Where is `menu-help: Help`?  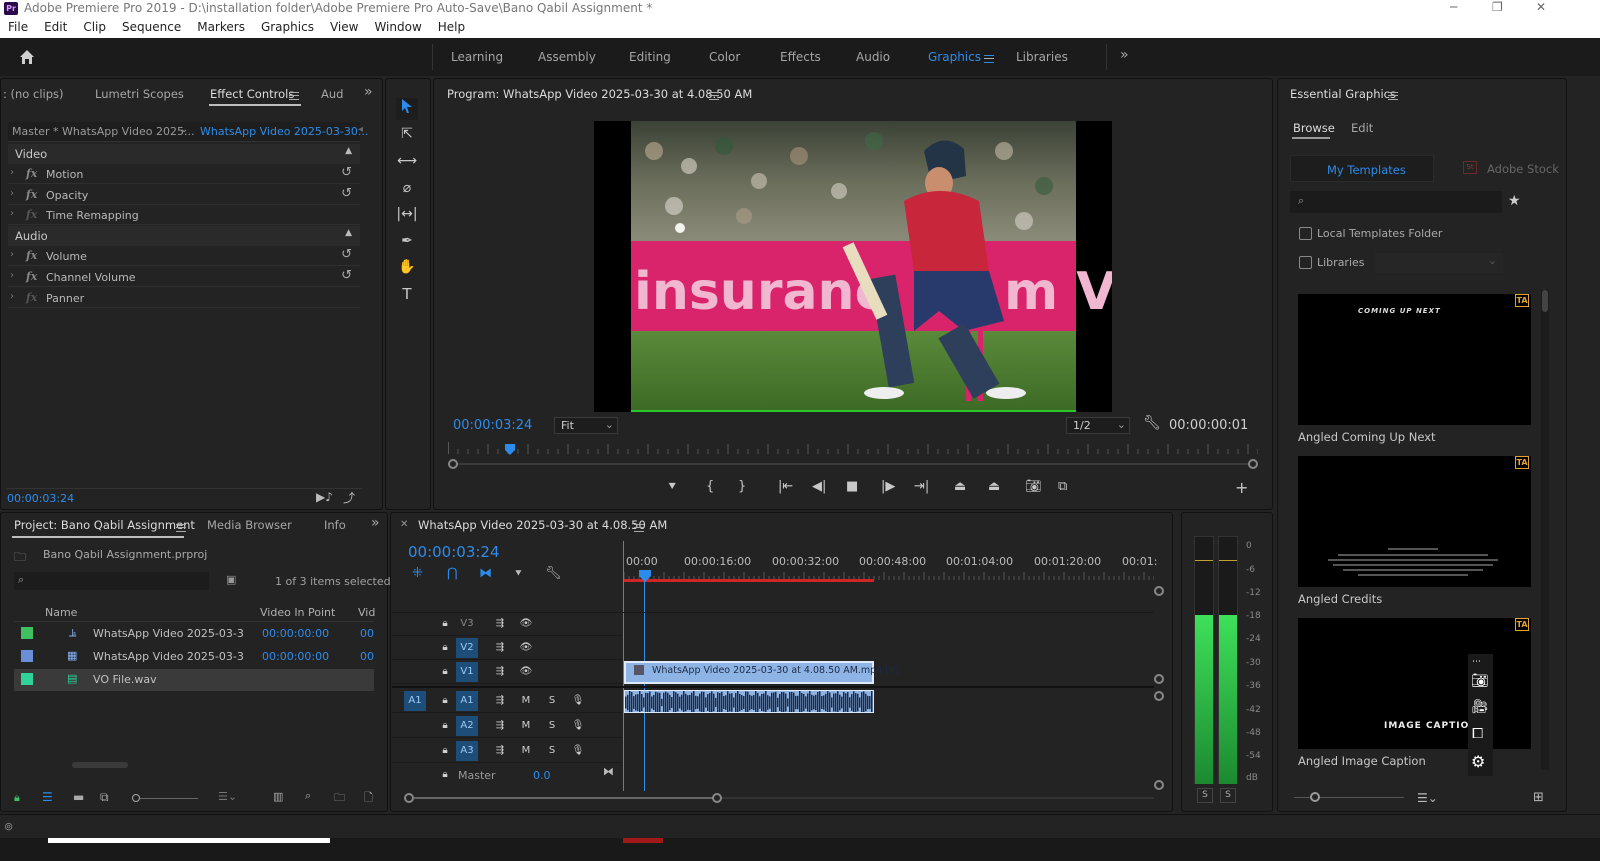
menu-help: Help is located at coordinates (451, 27).